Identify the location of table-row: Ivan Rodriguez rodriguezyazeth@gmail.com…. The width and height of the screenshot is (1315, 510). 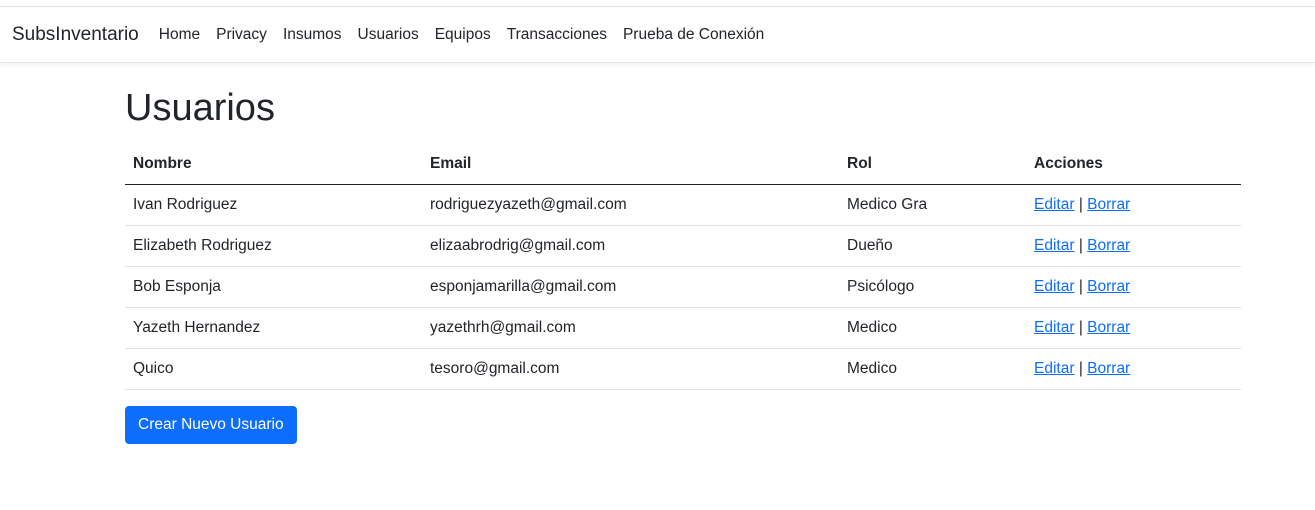
(683, 205).